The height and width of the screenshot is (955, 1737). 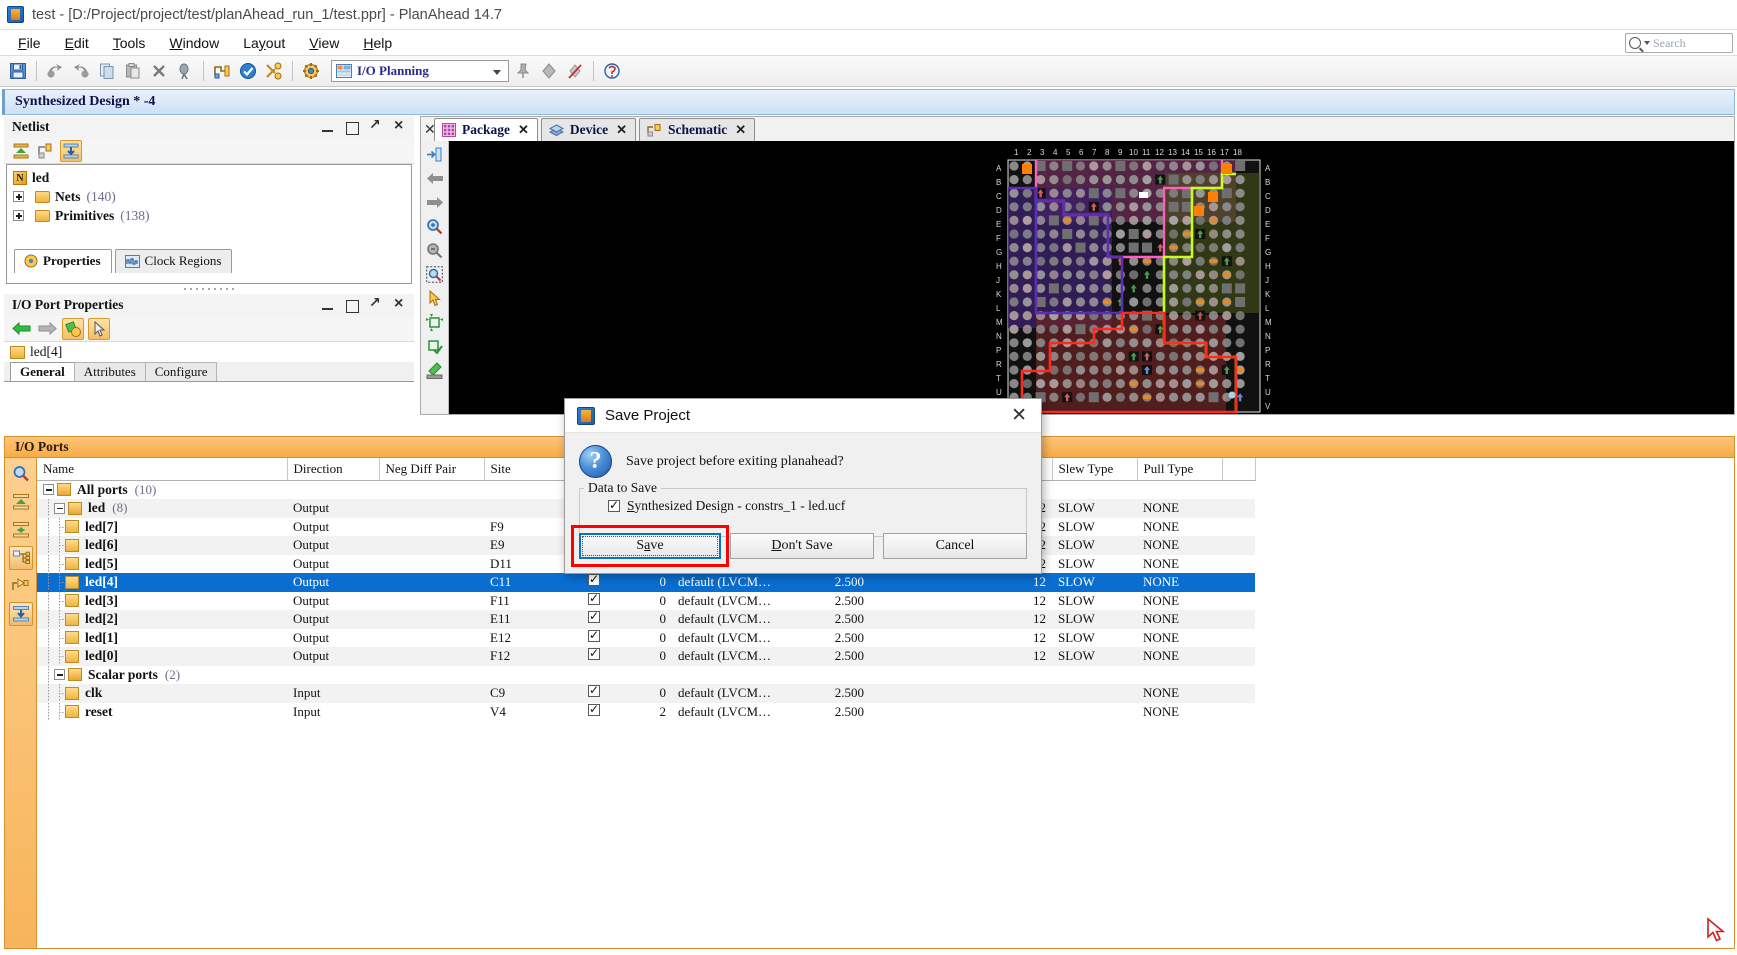 I want to click on marker-icon, so click(x=549, y=71).